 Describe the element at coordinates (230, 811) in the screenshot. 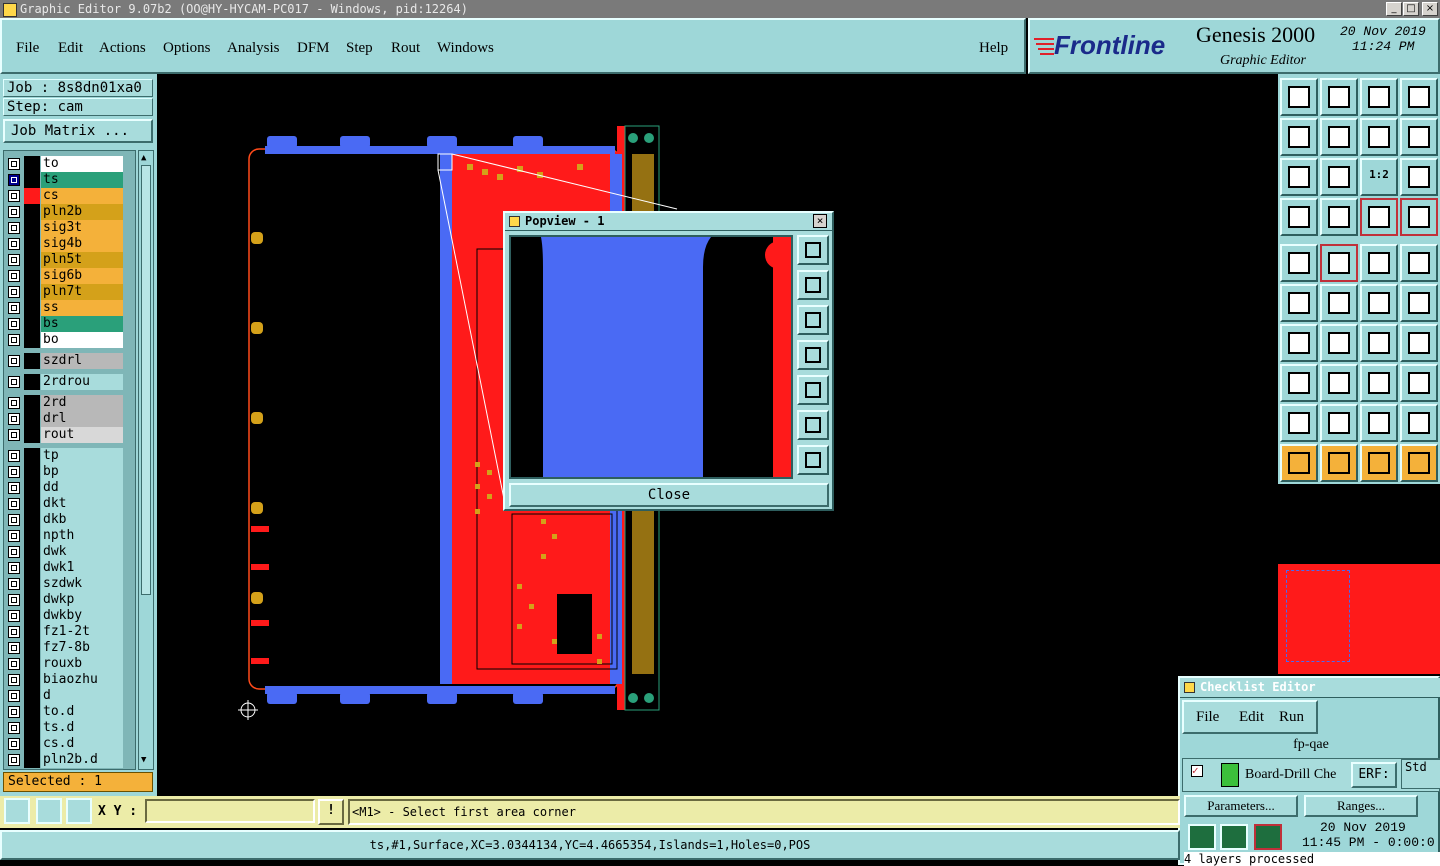

I see `xy-input` at that location.